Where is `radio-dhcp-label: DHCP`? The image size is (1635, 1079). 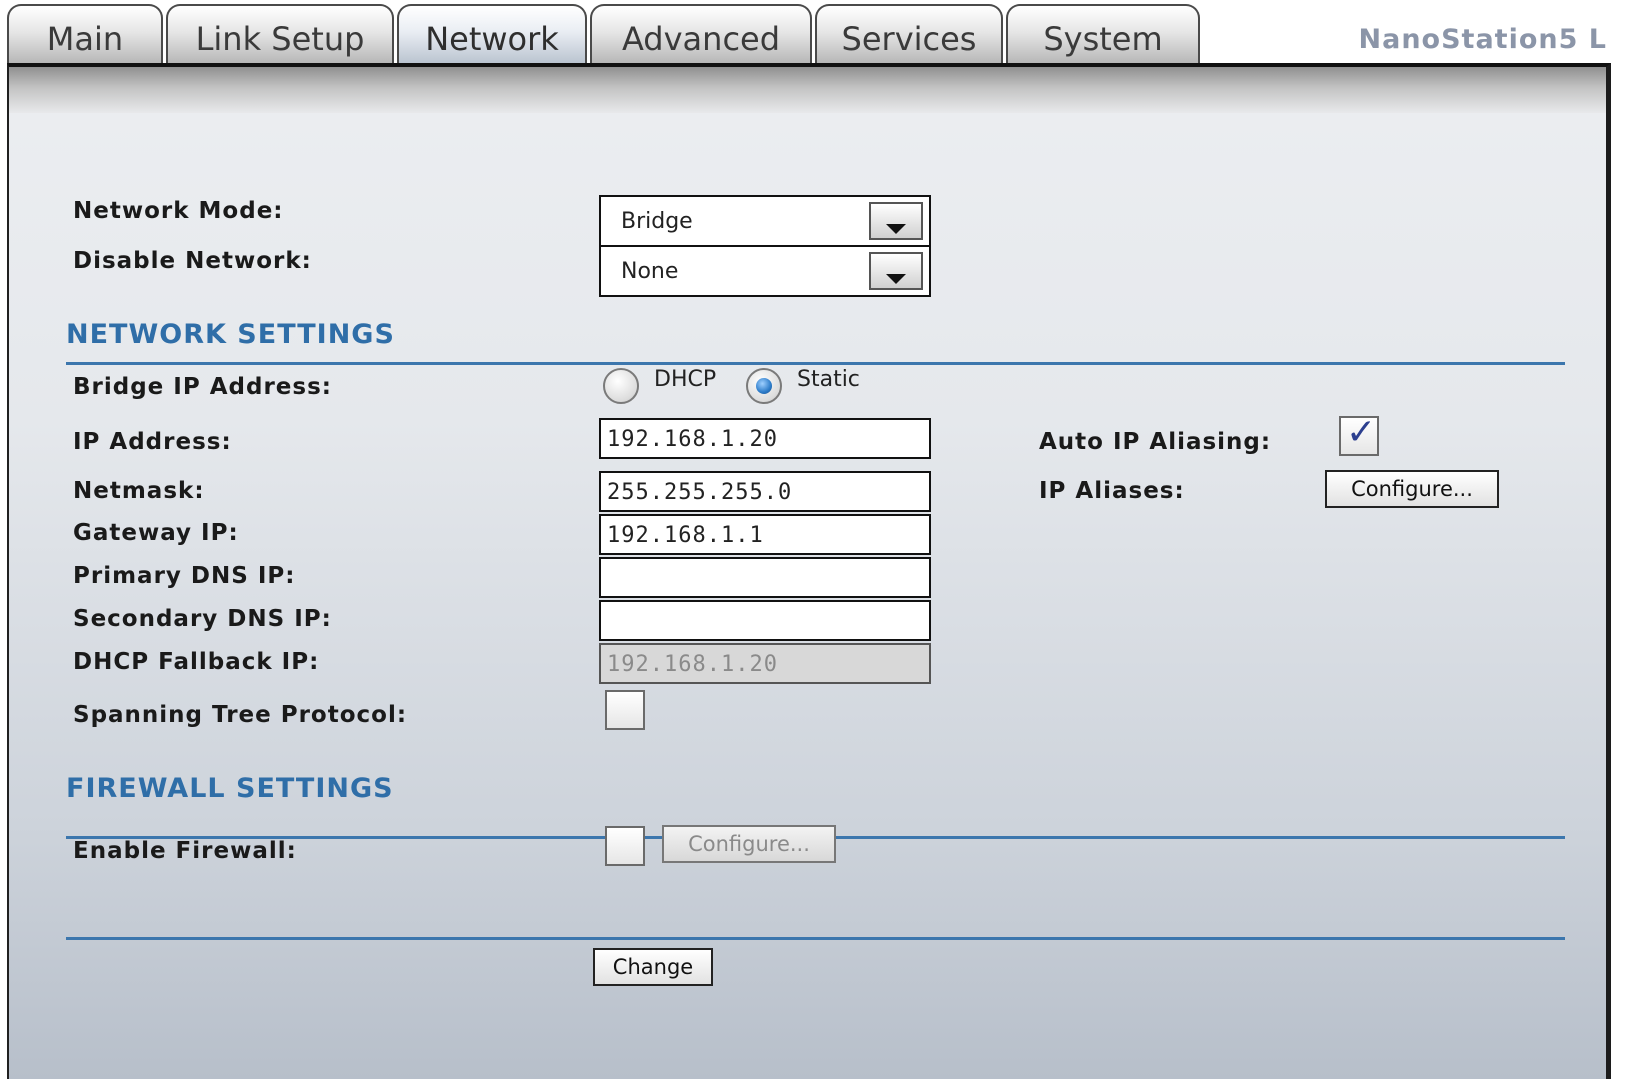 radio-dhcp-label: DHCP is located at coordinates (685, 379).